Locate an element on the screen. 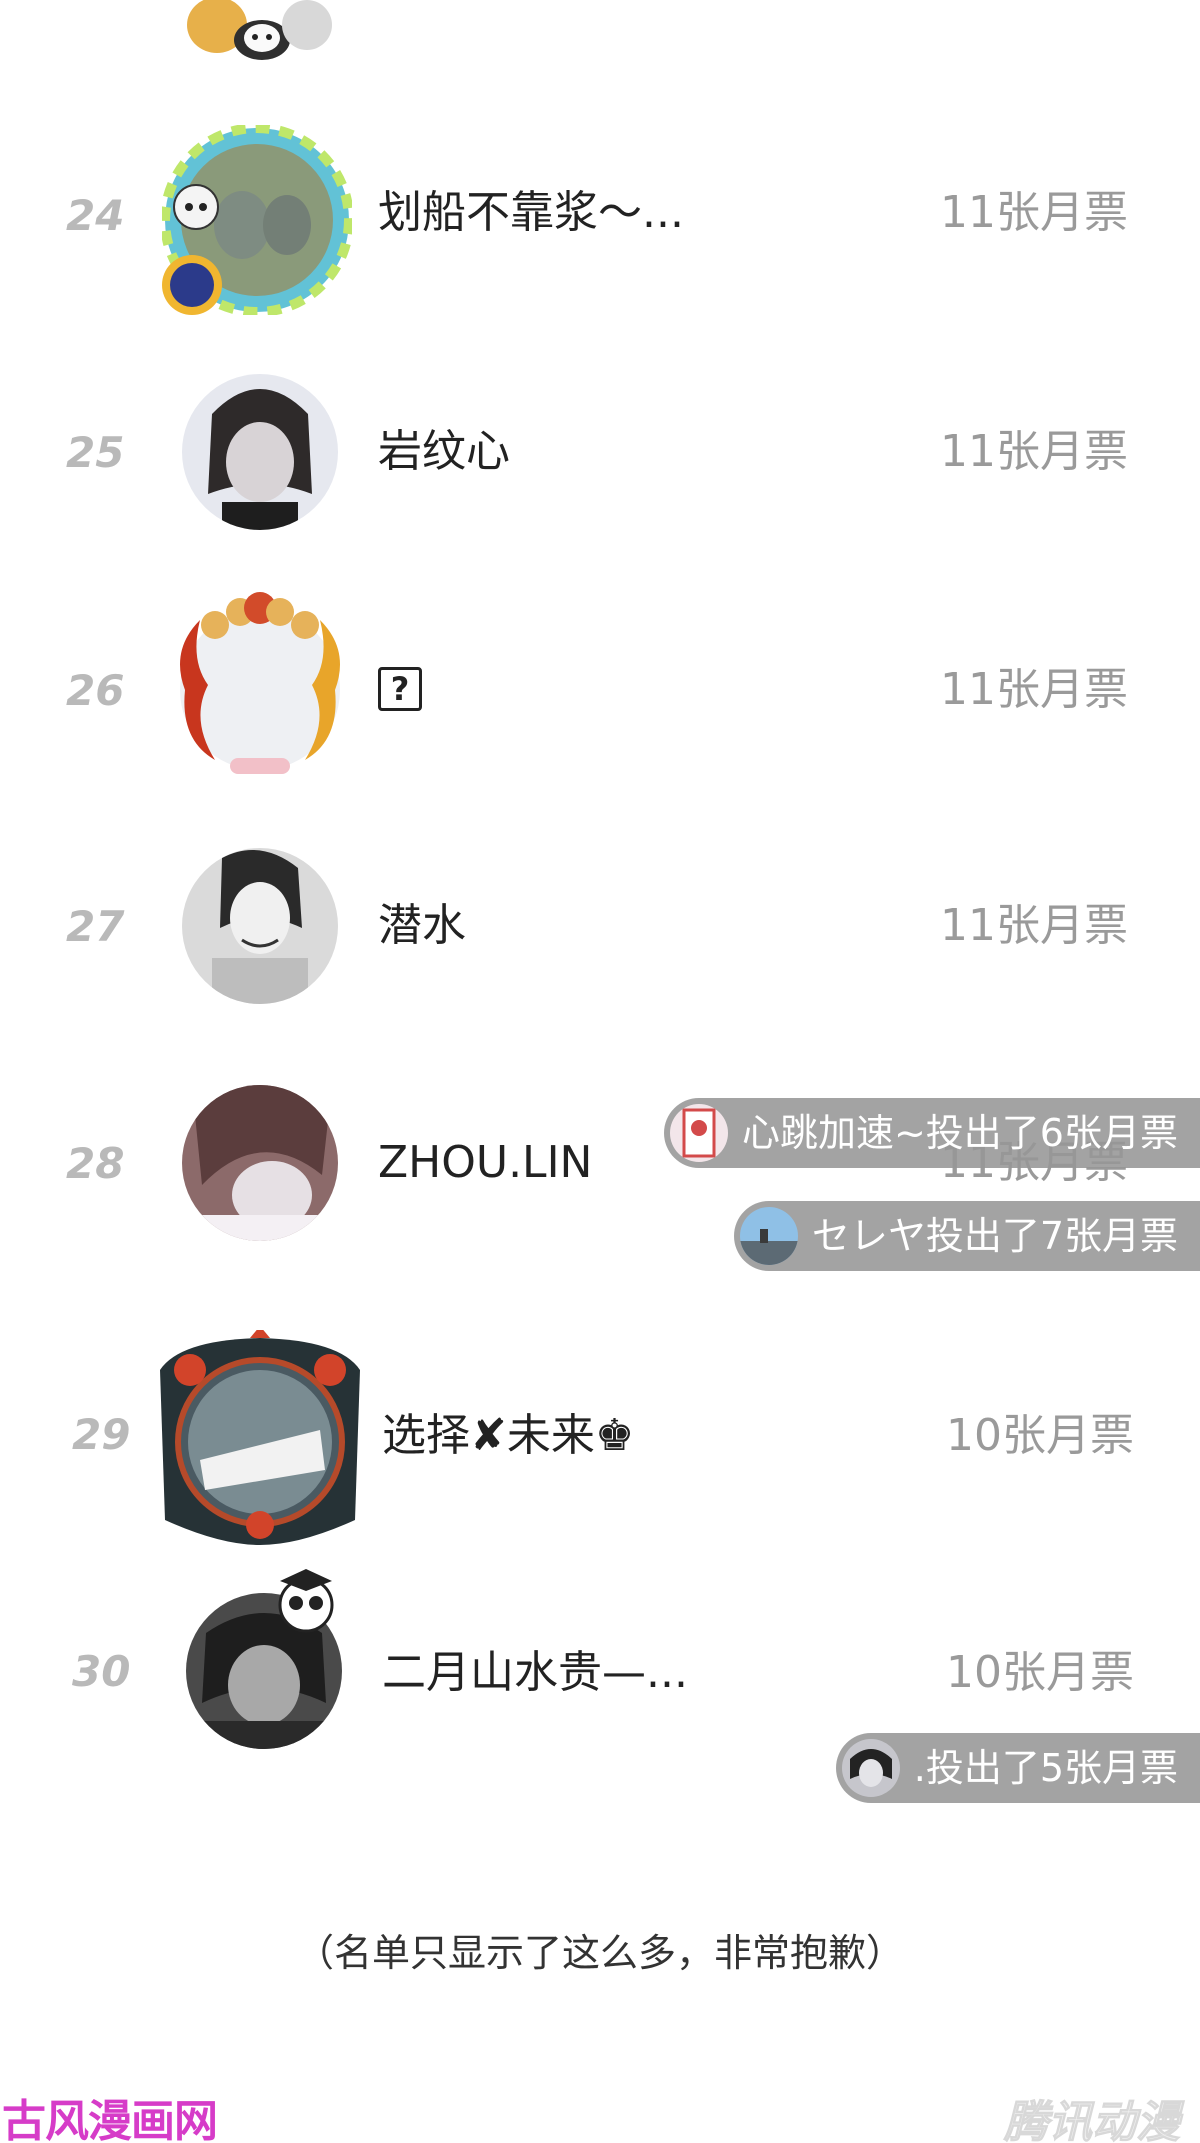 The image size is (1200, 2143). rank-number: 24 is located at coordinates (95, 215).